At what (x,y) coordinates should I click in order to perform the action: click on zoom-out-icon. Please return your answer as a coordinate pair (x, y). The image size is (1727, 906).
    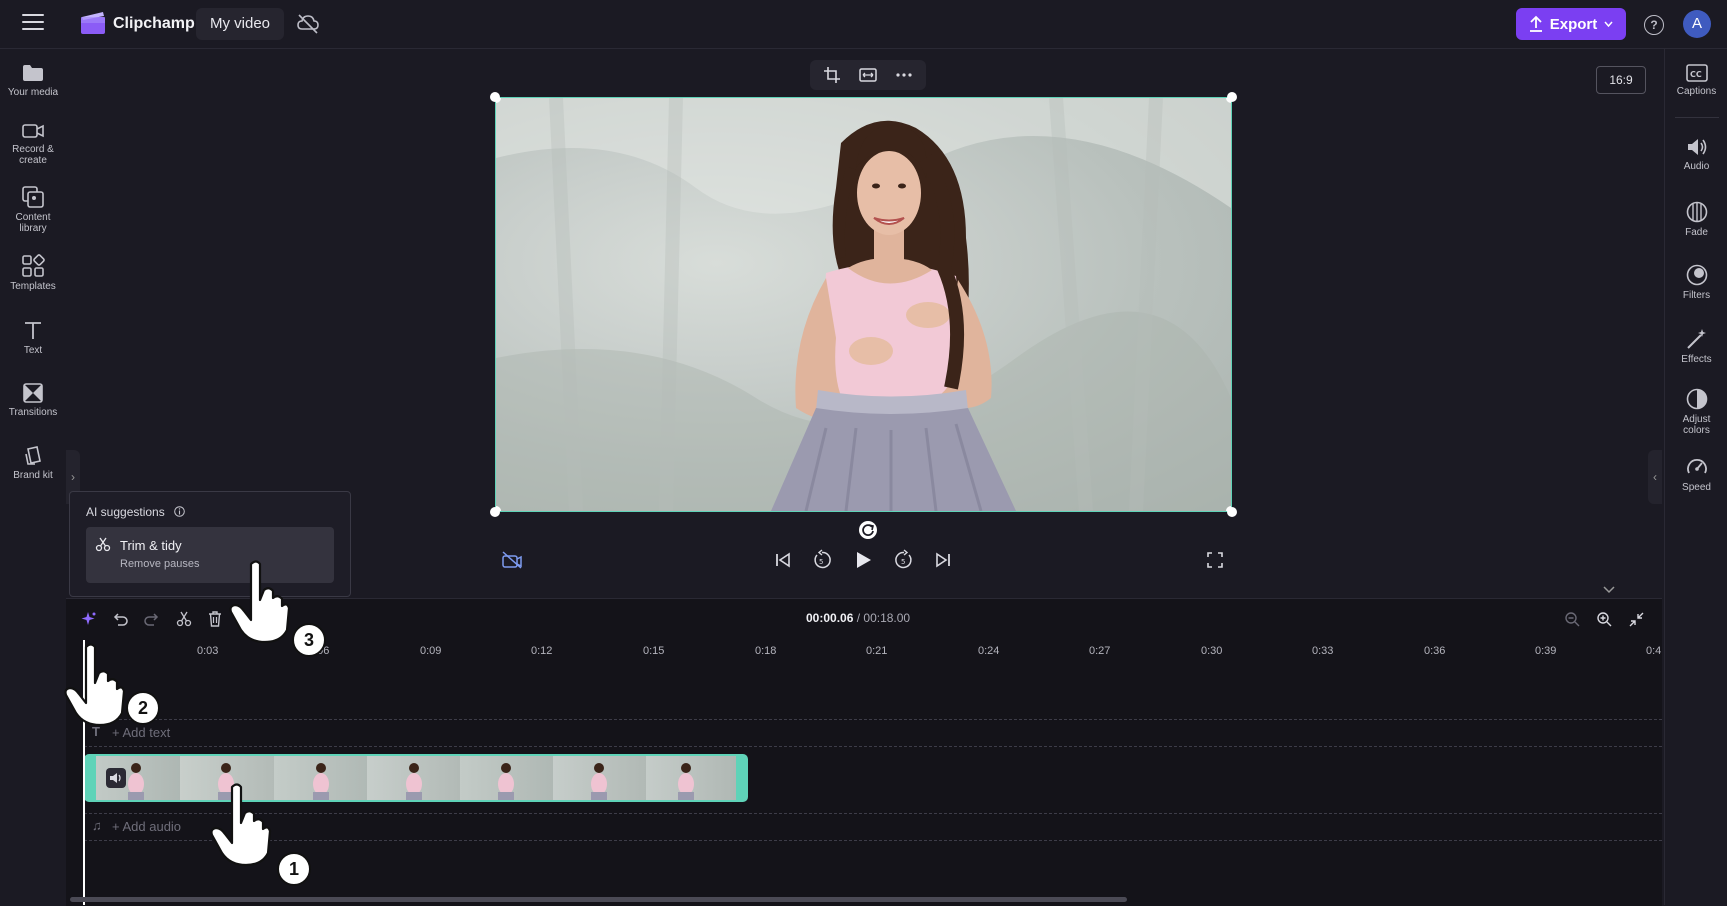
    Looking at the image, I should click on (1572, 619).